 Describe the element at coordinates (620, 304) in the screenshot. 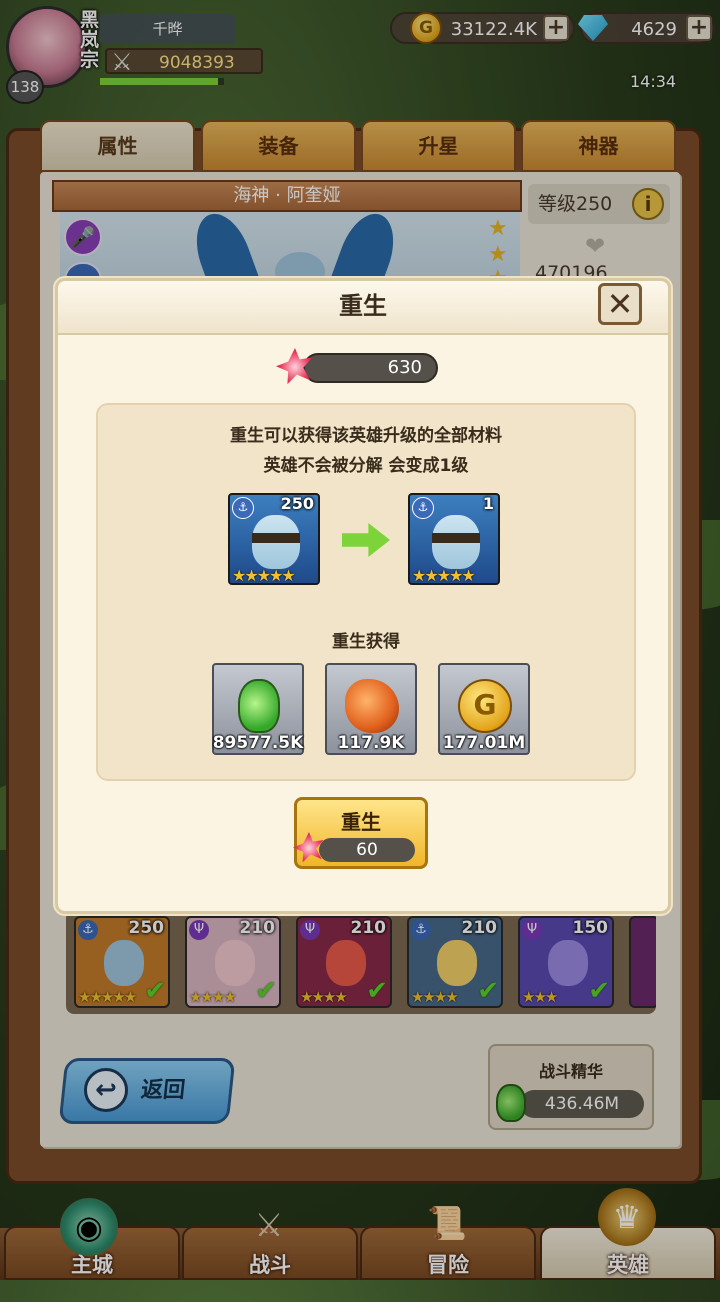

I see `close-icon: ✕` at that location.